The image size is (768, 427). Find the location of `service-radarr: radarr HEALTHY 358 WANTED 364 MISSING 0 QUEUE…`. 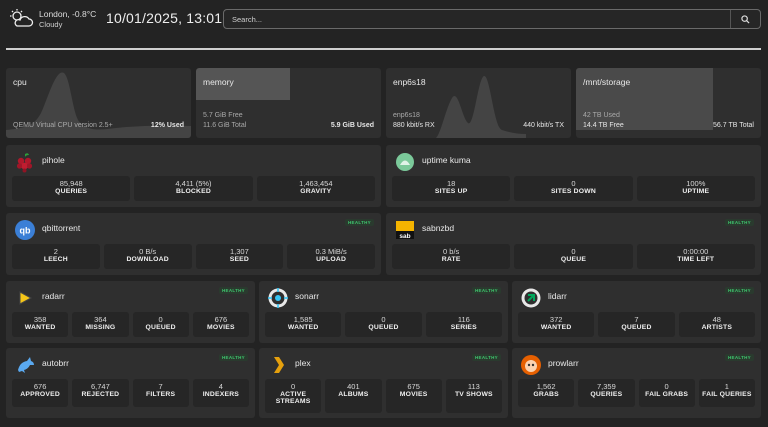

service-radarr: radarr HEALTHY 358 WANTED 364 MISSING 0 QUEUE… is located at coordinates (130, 312).